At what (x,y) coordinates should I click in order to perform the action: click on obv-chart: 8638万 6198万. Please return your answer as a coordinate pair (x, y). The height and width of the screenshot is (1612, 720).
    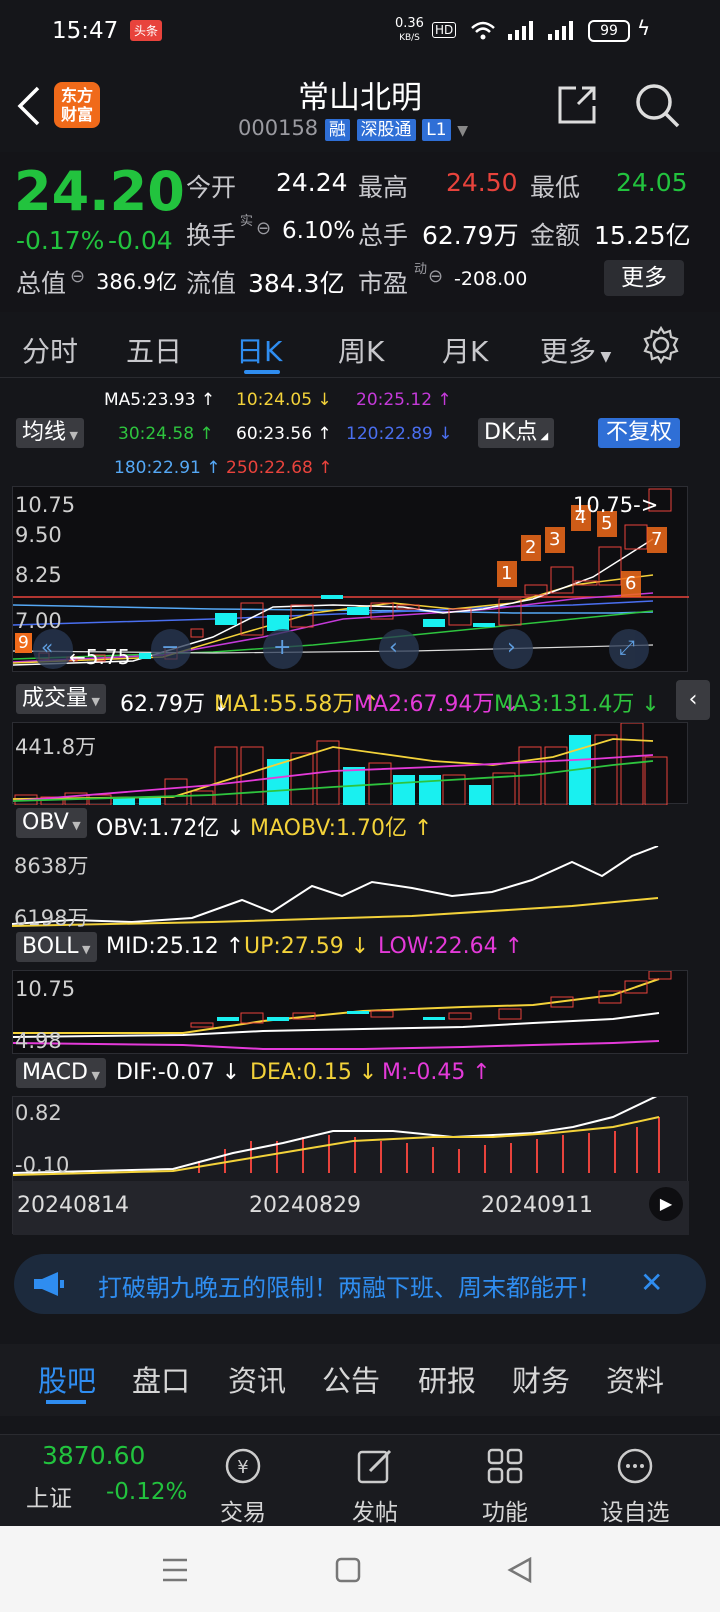
    Looking at the image, I should click on (350, 888).